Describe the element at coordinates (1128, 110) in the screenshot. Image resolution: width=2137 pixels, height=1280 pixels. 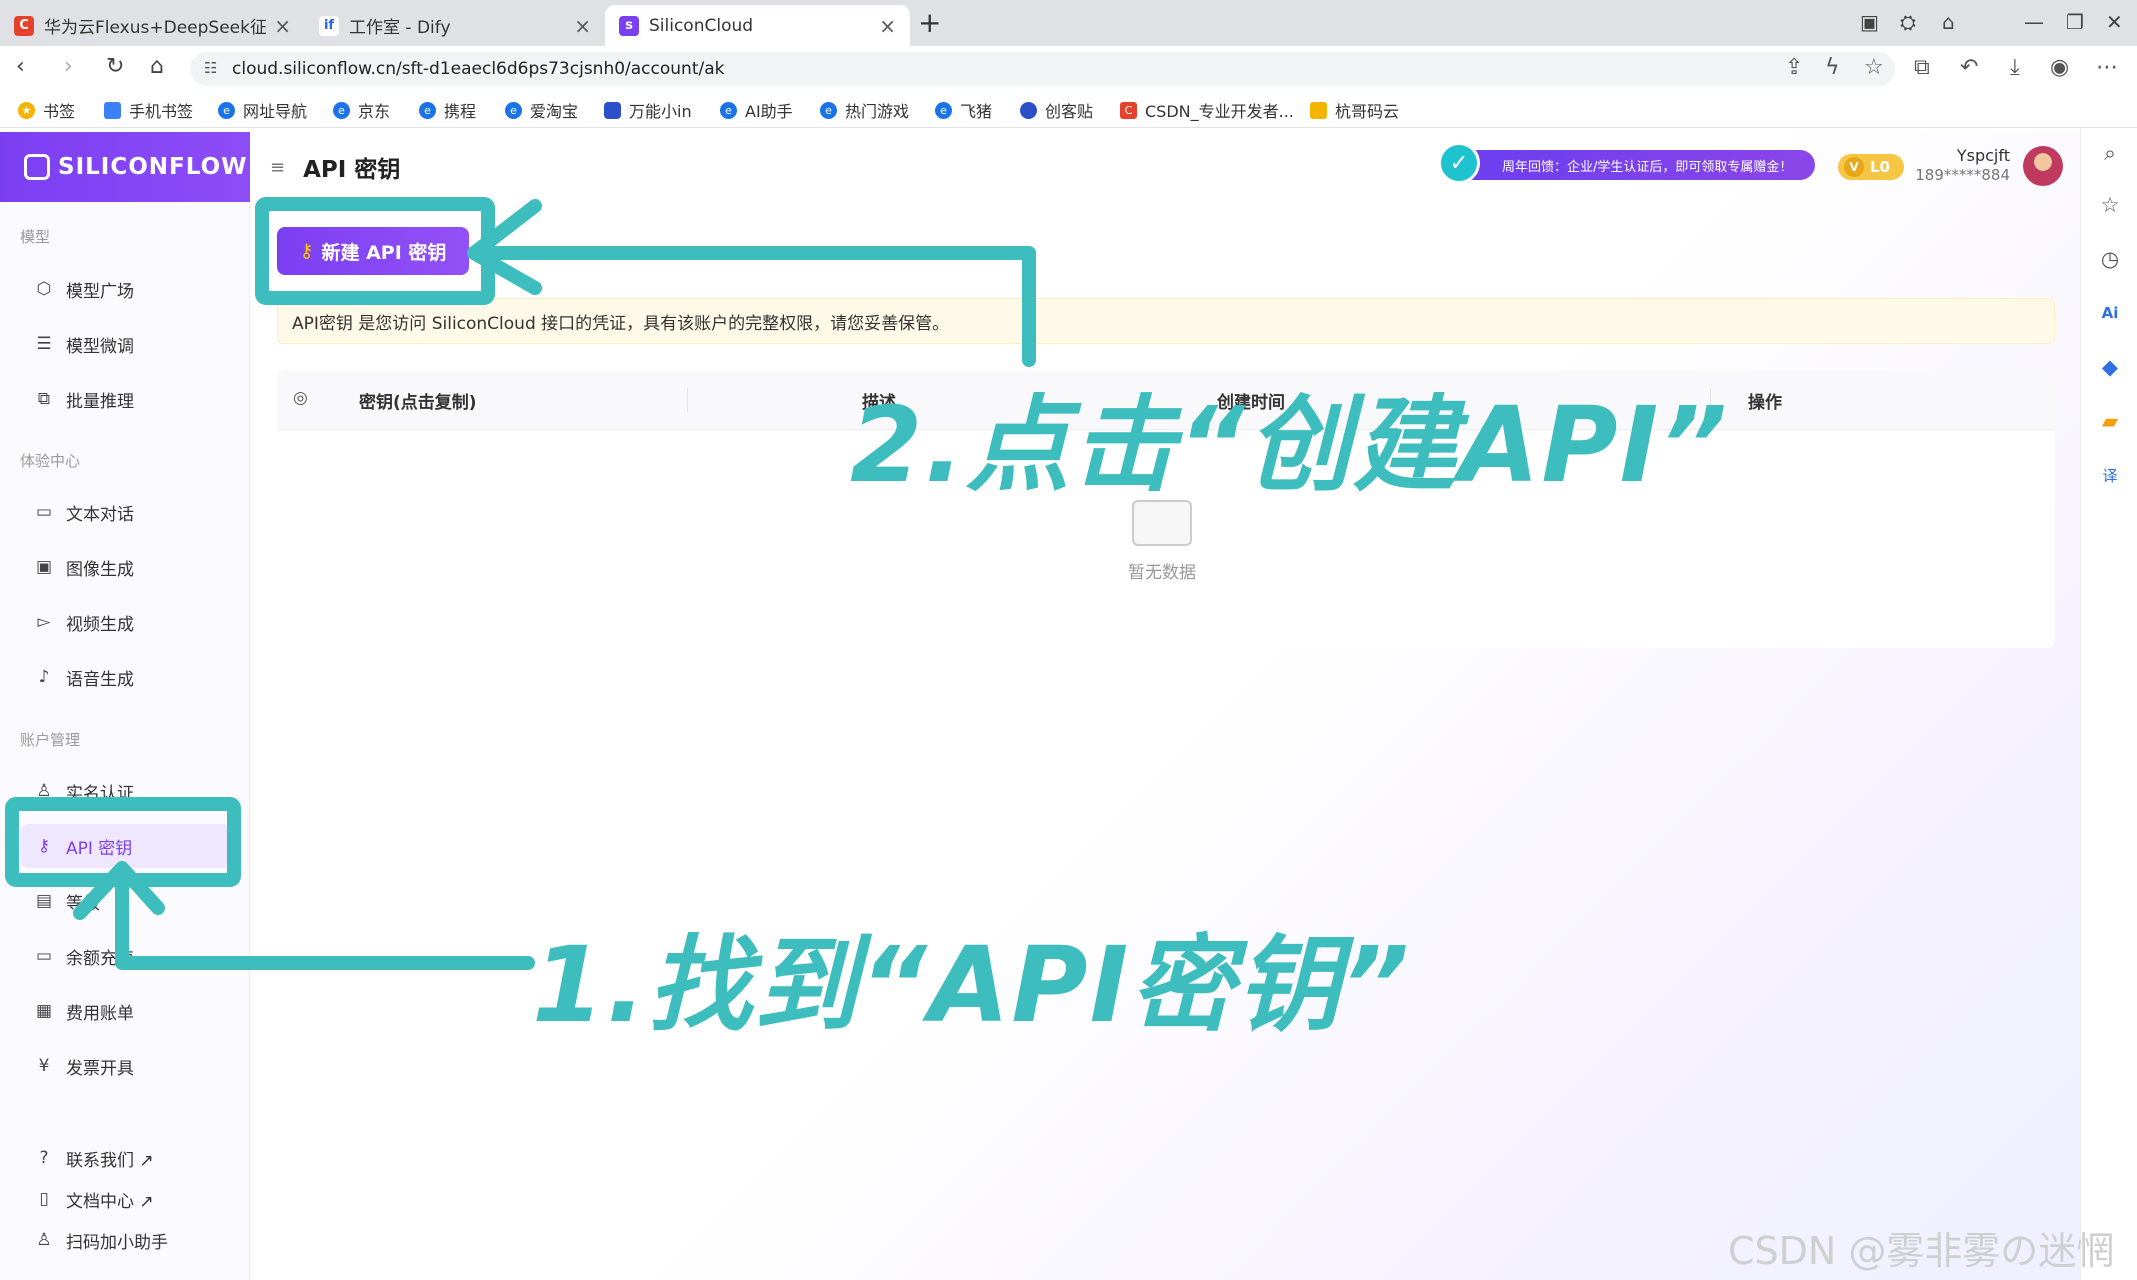
I see `csdn-icon: C` at that location.